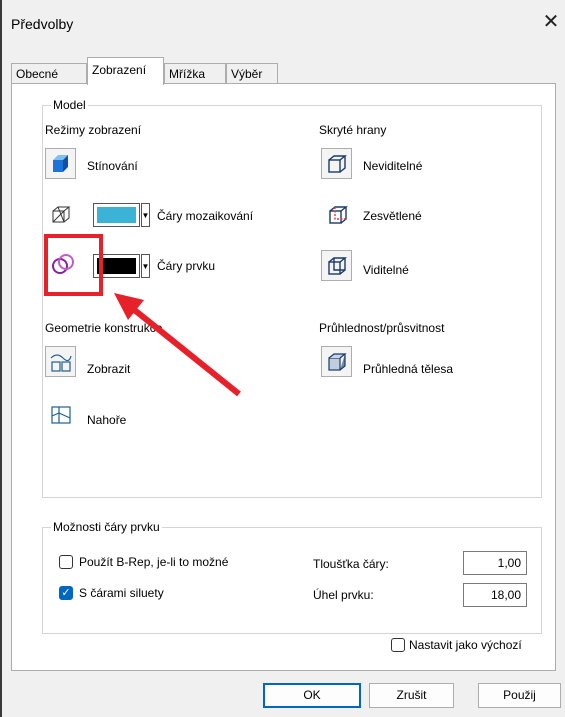 The width and height of the screenshot is (565, 717). What do you see at coordinates (42, 24) in the screenshot?
I see `window-title: Předvolby` at bounding box center [42, 24].